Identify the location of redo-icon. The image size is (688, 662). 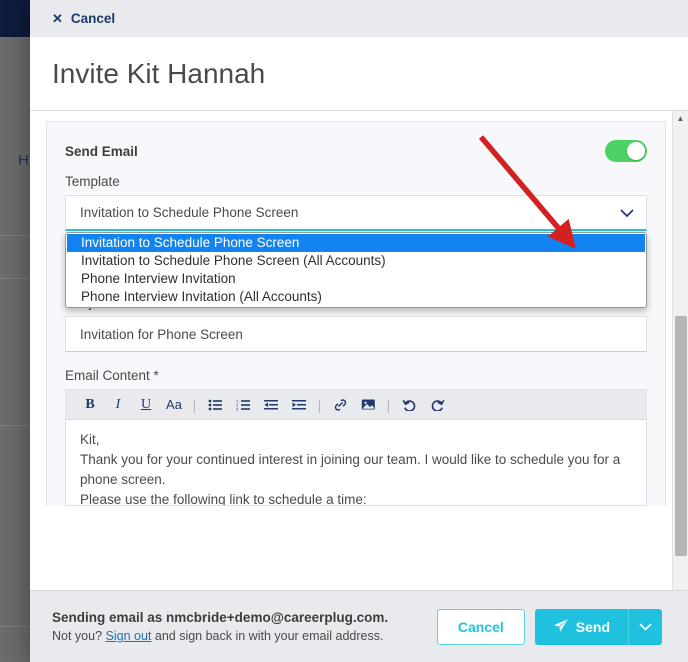
(437, 405).